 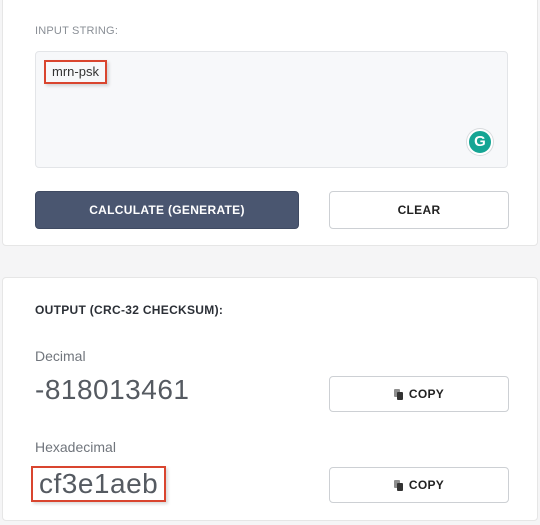 I want to click on hexadecimal-value: cf3e1aeb, so click(x=99, y=484).